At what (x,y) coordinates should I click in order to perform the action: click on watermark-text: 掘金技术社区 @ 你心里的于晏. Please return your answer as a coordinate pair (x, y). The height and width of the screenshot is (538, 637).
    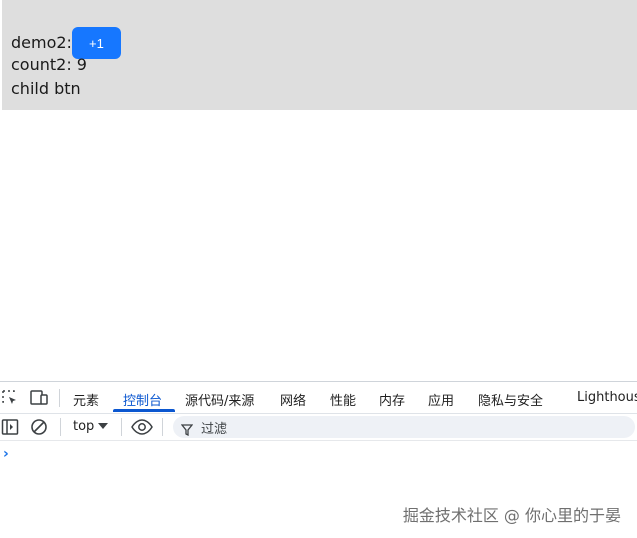
    Looking at the image, I should click on (511, 515).